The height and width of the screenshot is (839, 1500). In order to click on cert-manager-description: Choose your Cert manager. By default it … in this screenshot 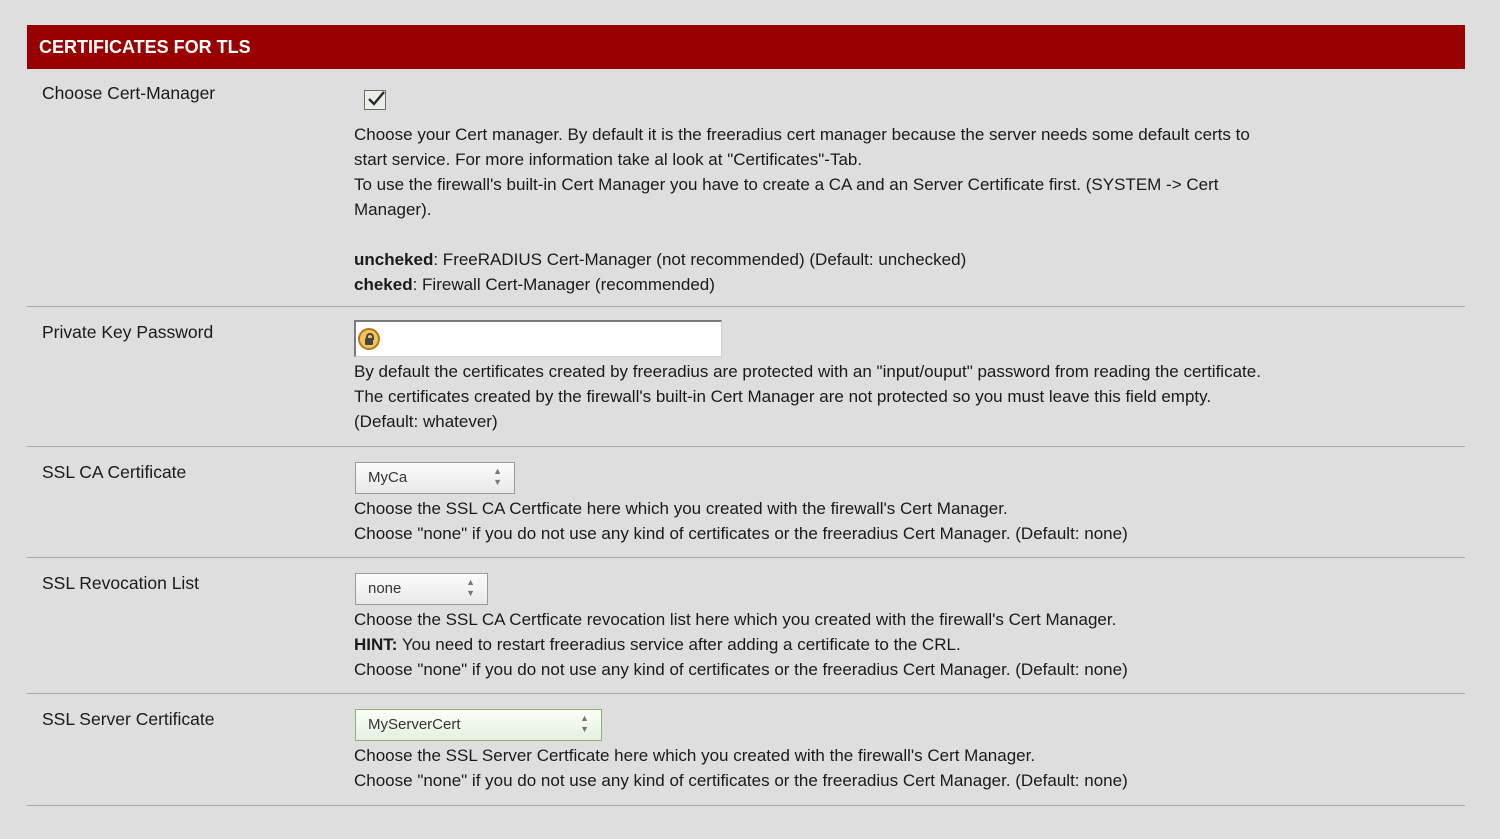, I will do `click(802, 209)`.